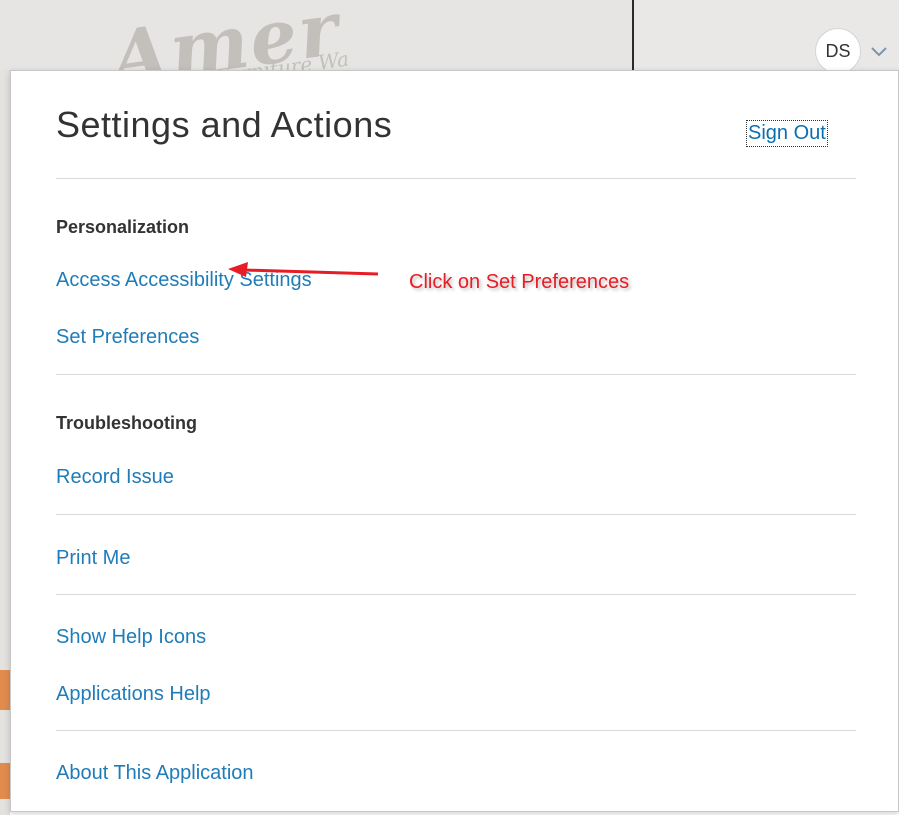 The width and height of the screenshot is (899, 815). What do you see at coordinates (155, 773) in the screenshot?
I see `about-this-application-link: About This Application` at bounding box center [155, 773].